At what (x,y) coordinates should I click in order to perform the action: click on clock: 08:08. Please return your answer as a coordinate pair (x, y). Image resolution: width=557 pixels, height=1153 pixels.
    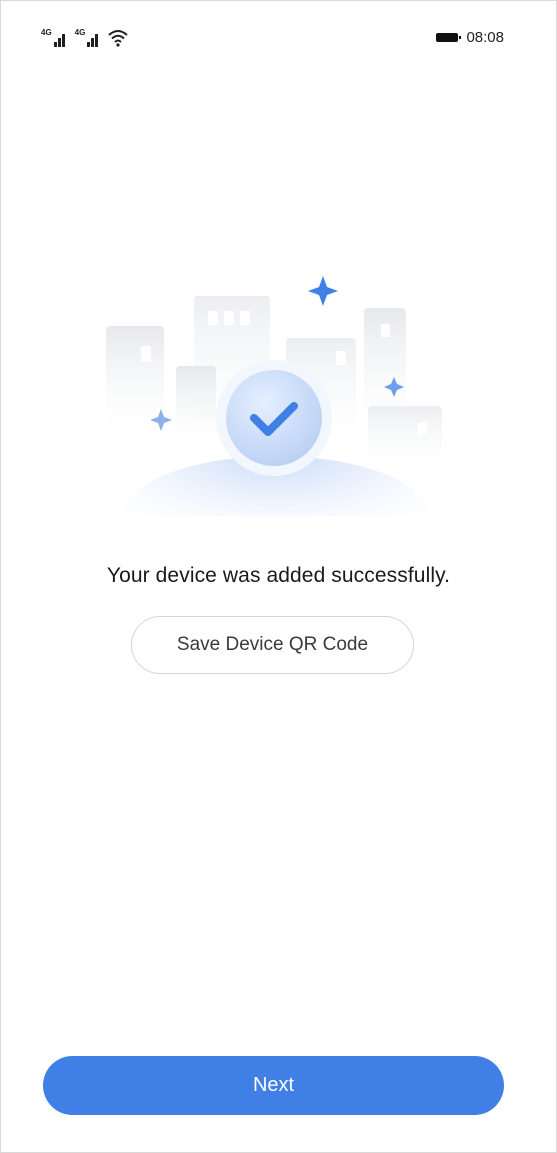
    Looking at the image, I should click on (485, 37).